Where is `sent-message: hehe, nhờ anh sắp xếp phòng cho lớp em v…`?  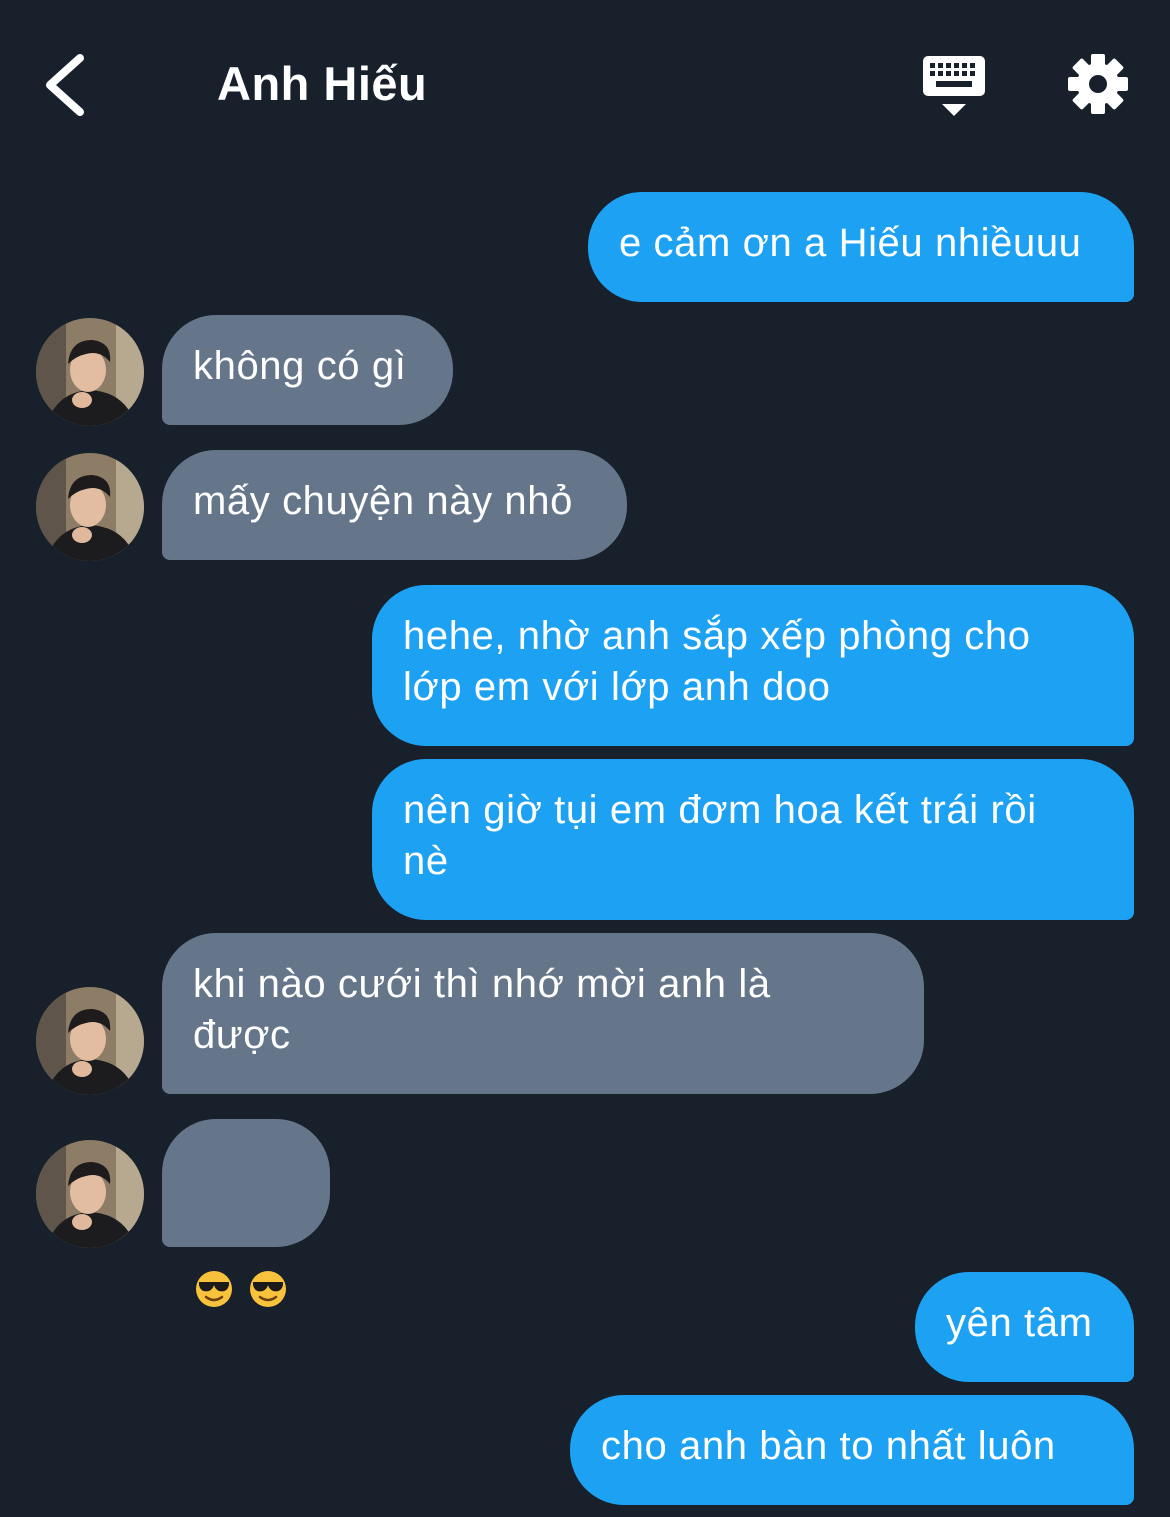
sent-message: hehe, nhờ anh sắp xếp phòng cho lớp em v… is located at coordinates (753, 665).